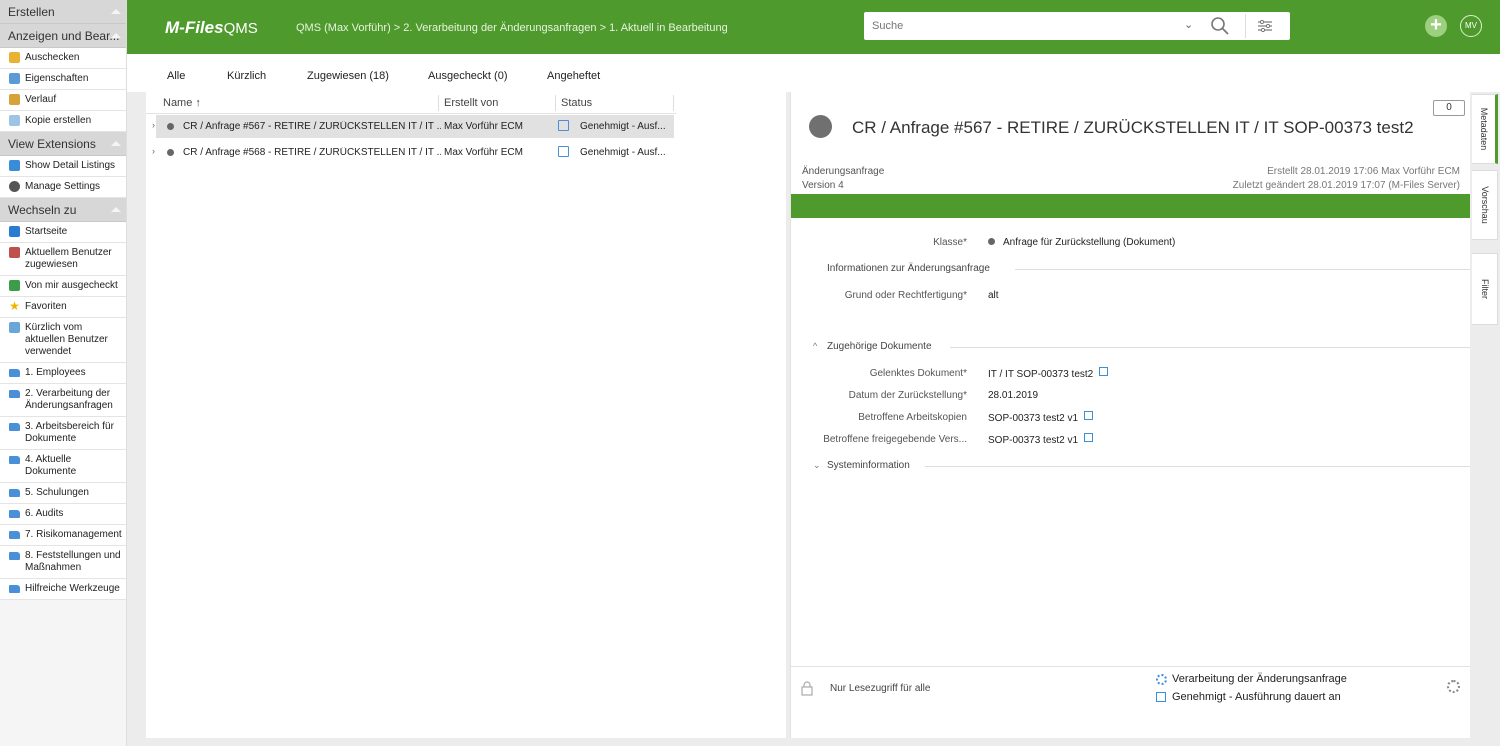  Describe the element at coordinates (1041, 439) in the screenshot. I see `property-value-released-versions: SOP-00373 test2 v1` at that location.